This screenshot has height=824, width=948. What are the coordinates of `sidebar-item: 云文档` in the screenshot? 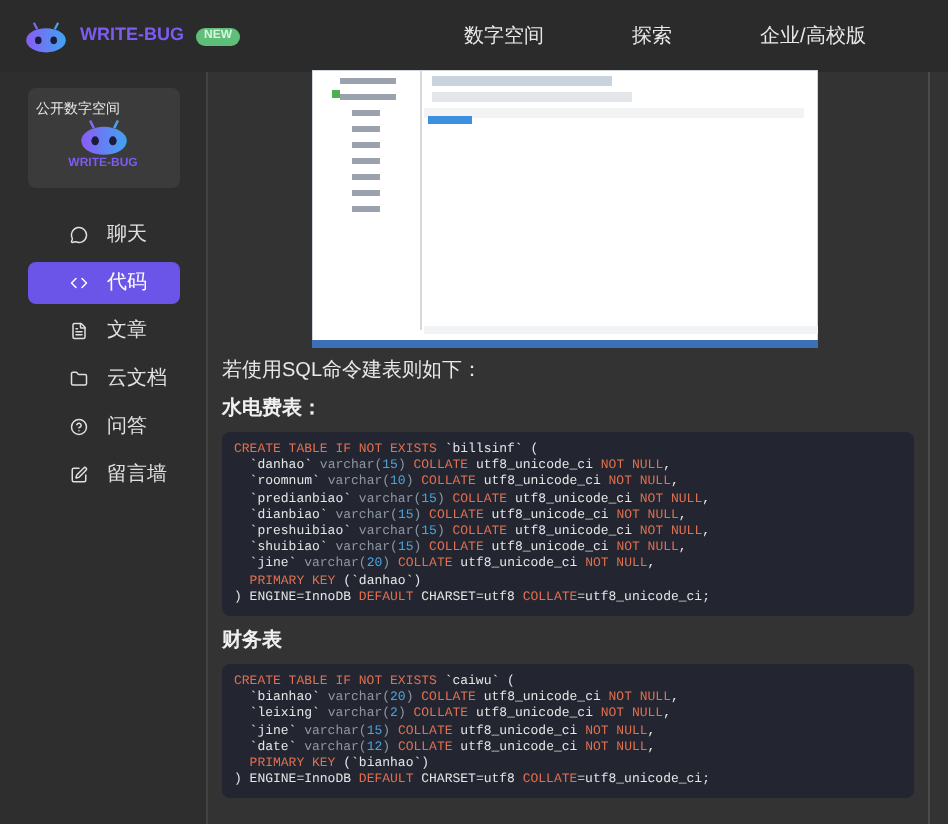 It's located at (103, 379).